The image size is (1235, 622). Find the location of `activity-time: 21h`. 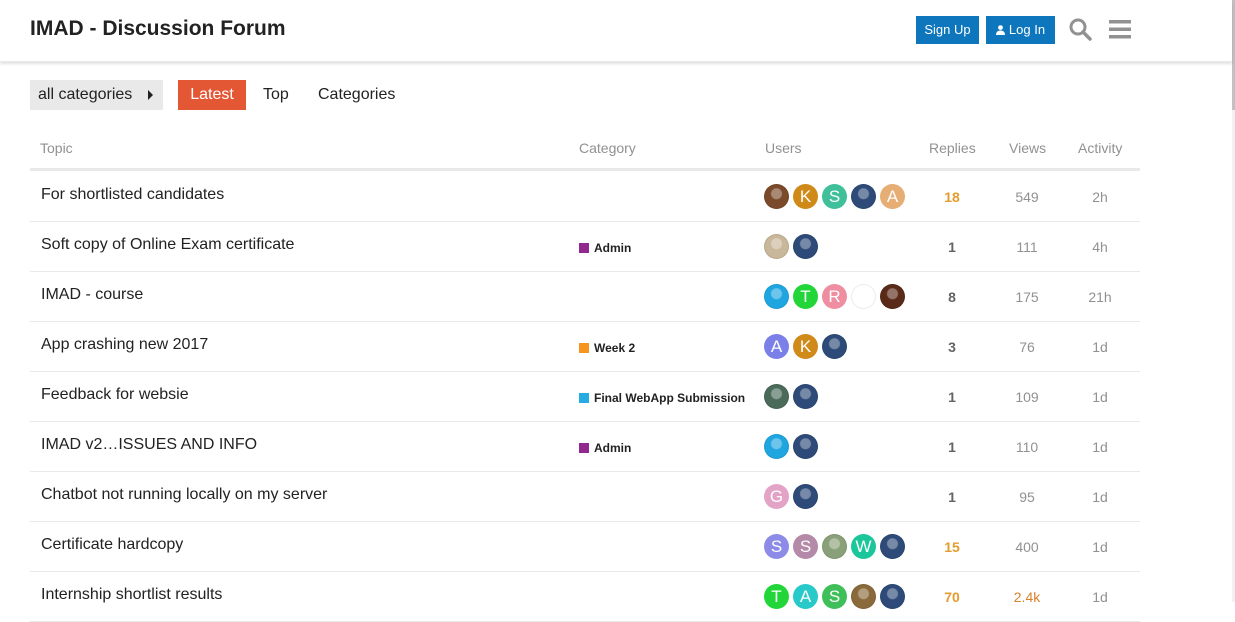

activity-time: 21h is located at coordinates (1100, 297).